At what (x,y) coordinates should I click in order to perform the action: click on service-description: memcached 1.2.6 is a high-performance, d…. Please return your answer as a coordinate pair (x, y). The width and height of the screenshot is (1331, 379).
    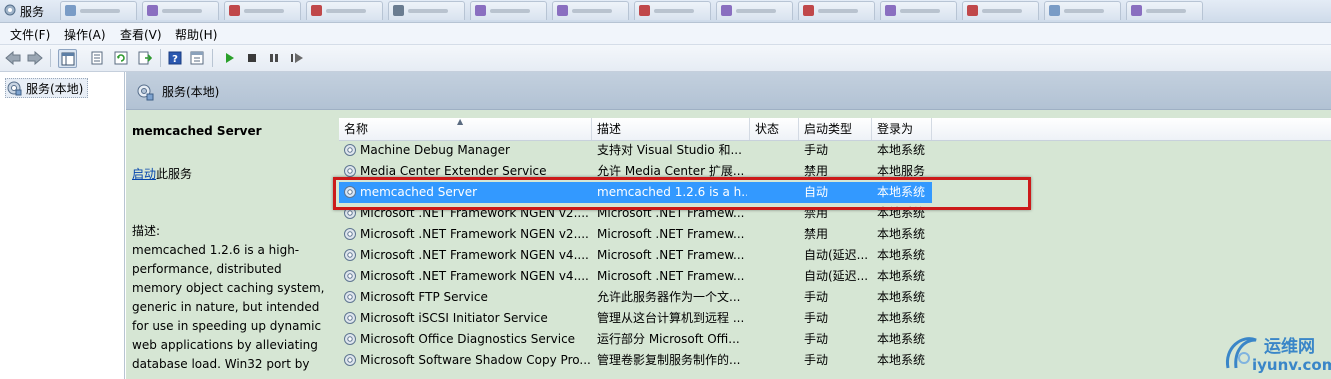
    Looking at the image, I should click on (228, 307).